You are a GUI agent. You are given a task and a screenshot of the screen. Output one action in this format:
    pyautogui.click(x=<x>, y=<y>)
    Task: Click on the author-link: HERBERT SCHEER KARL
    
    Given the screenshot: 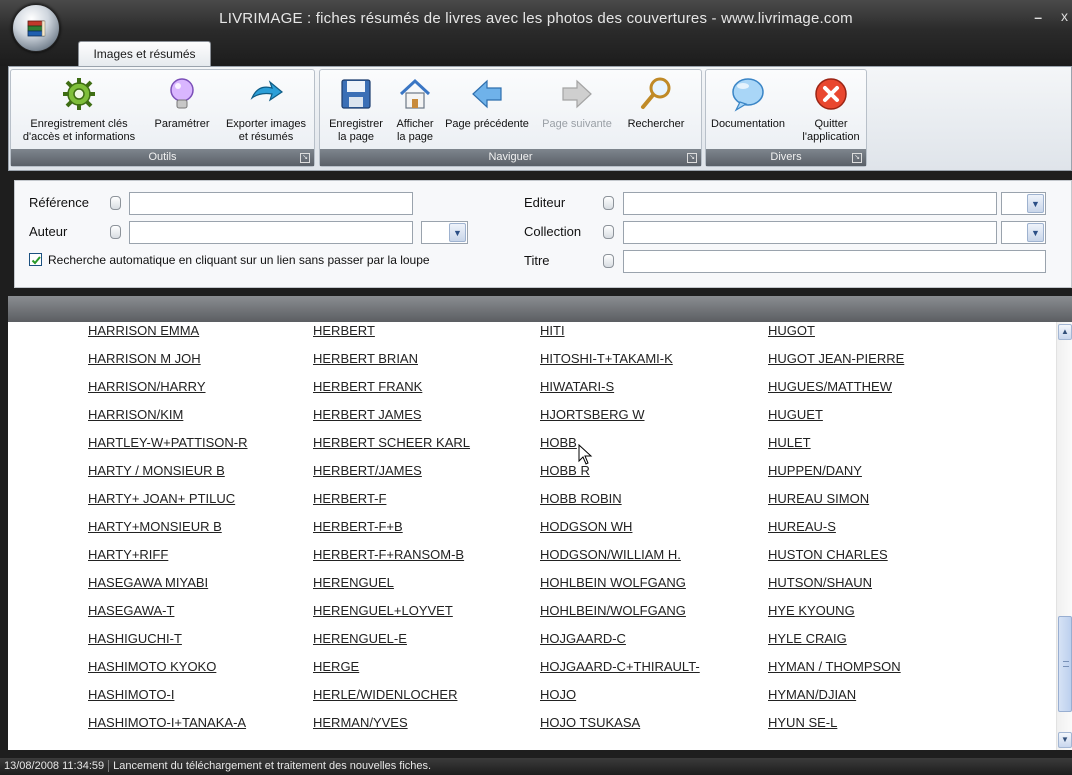 What is the action you would take?
    pyautogui.click(x=391, y=448)
    